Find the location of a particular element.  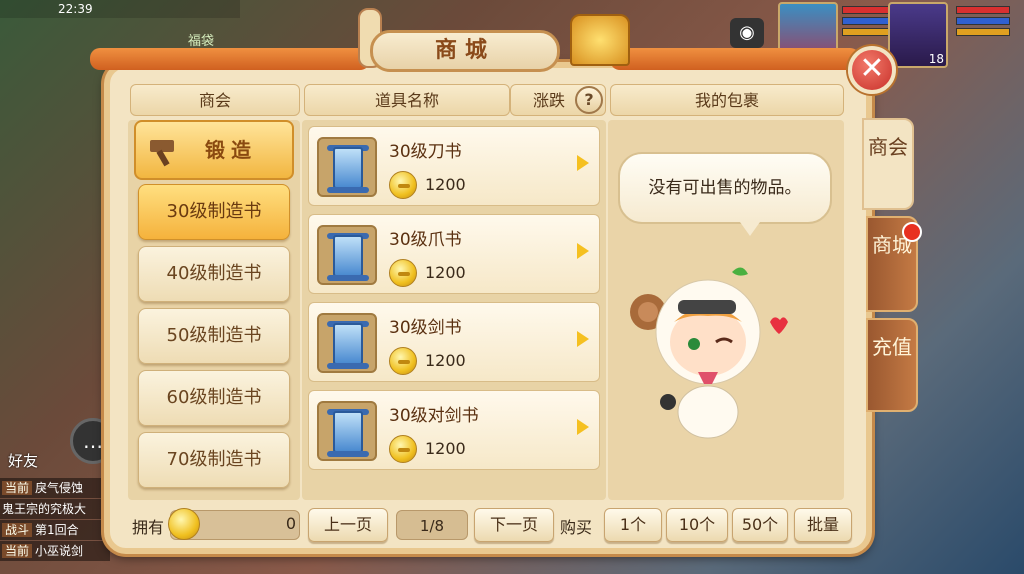

page-title: 商城 is located at coordinates (465, 51).